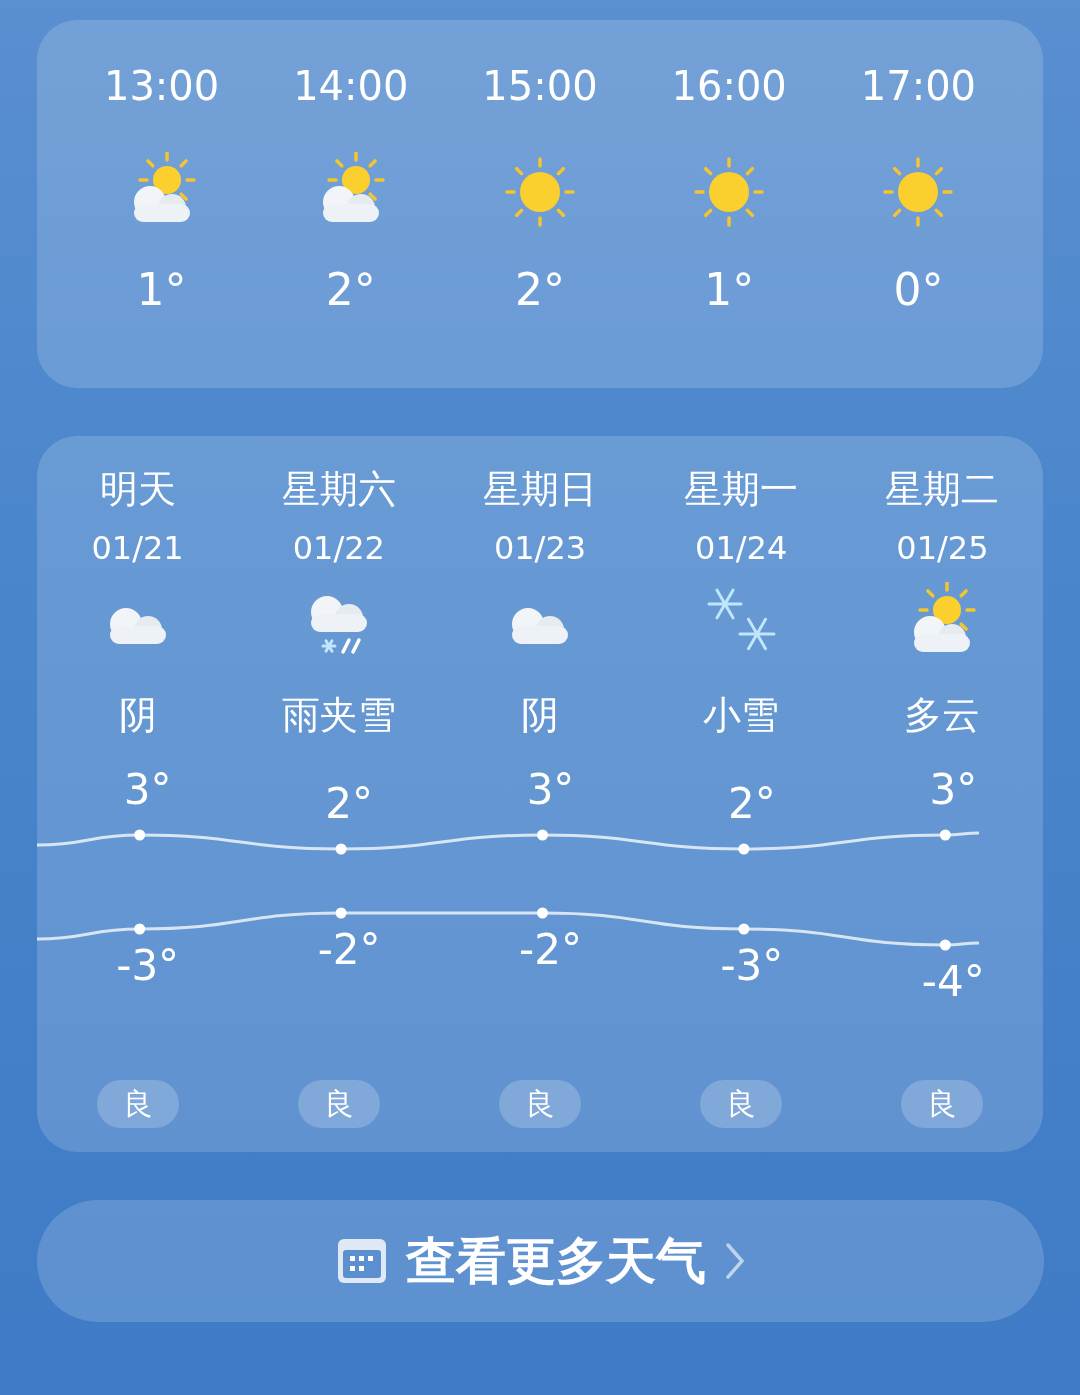 The width and height of the screenshot is (1080, 1395). What do you see at coordinates (942, 489) in the screenshot?
I see `day-label: 星期二` at bounding box center [942, 489].